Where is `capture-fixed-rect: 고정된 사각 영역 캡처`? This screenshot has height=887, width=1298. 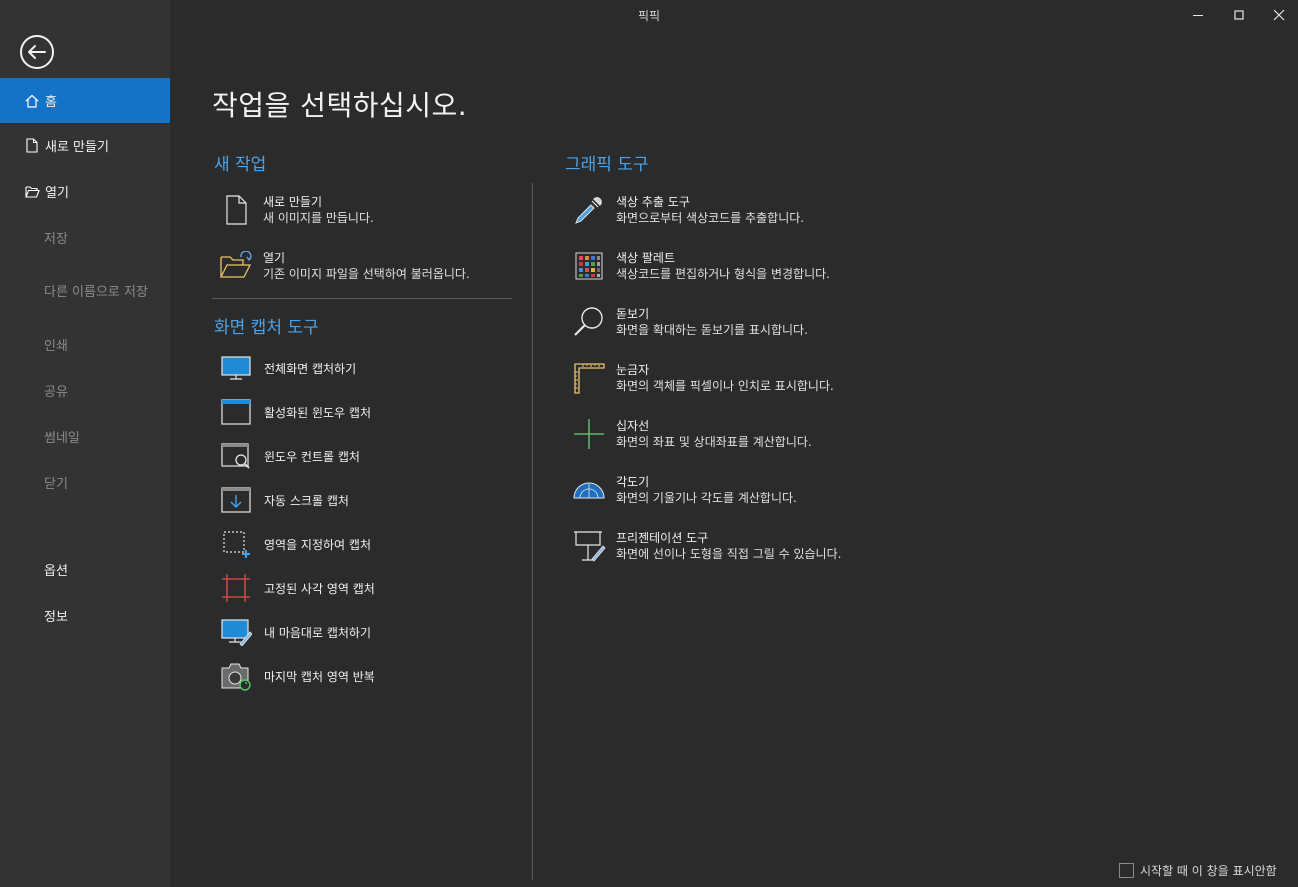 capture-fixed-rect: 고정된 사각 영역 캡처 is located at coordinates (297, 588).